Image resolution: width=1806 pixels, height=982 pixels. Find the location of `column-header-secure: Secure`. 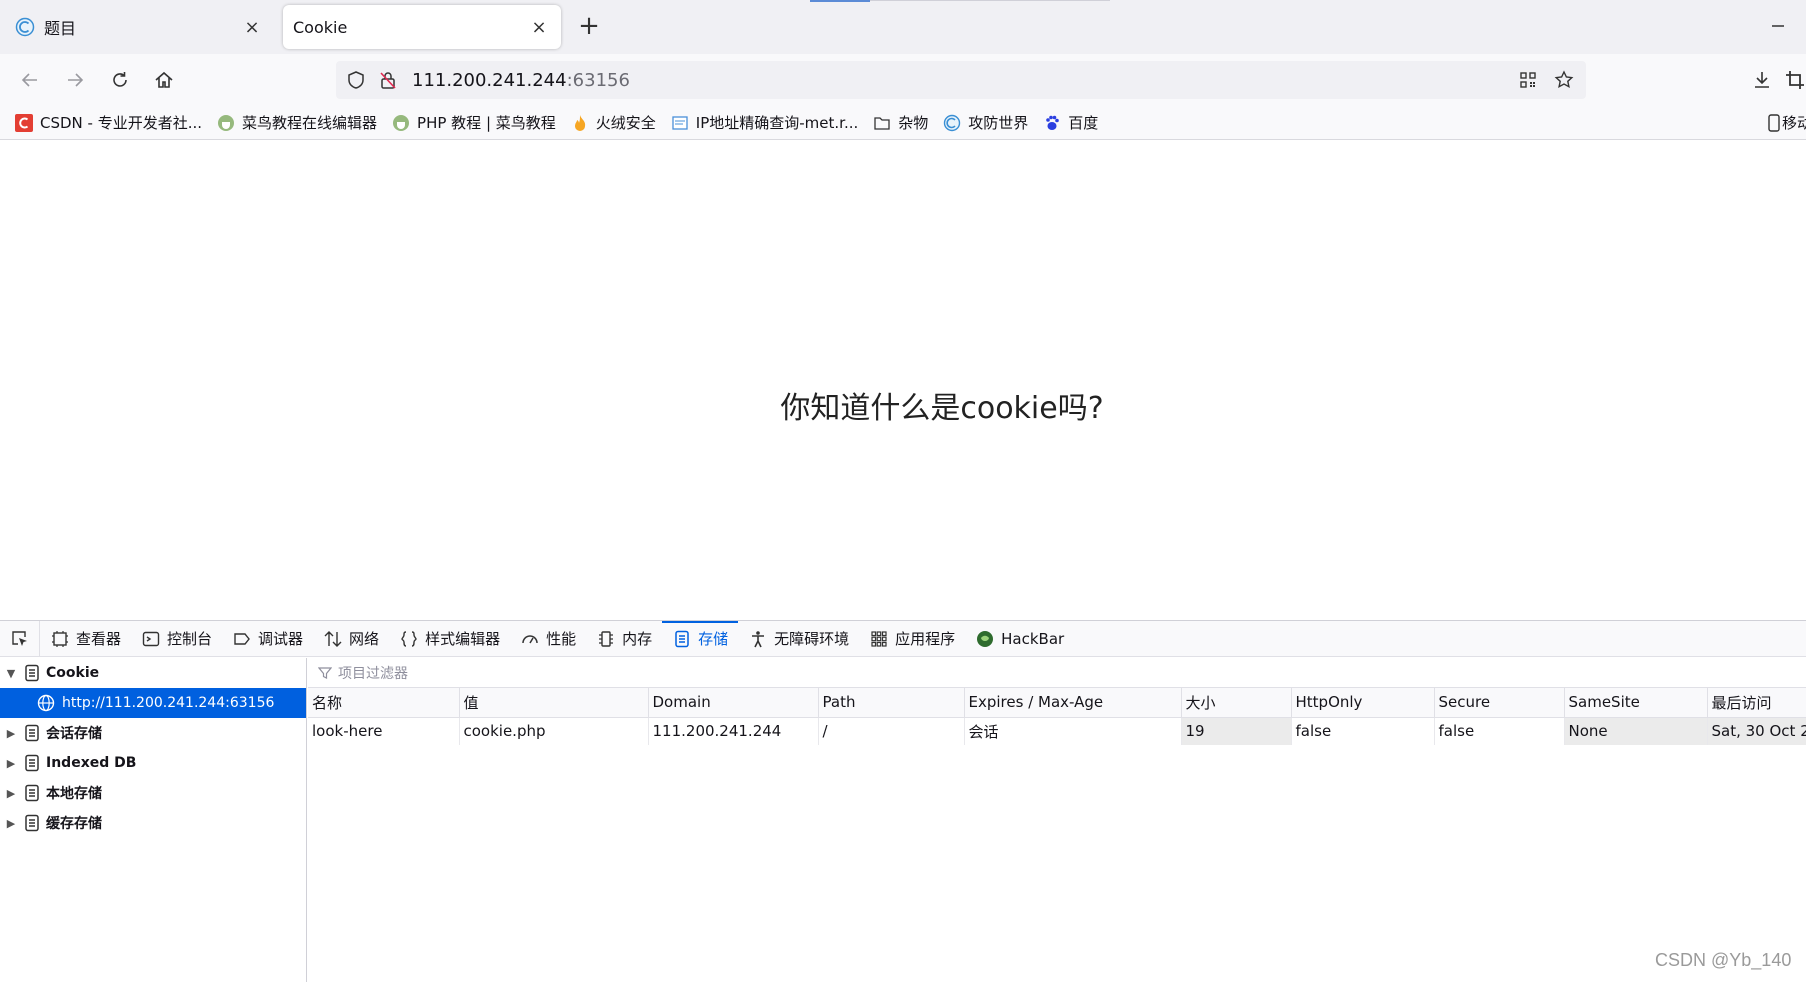

column-header-secure: Secure is located at coordinates (1499, 703).